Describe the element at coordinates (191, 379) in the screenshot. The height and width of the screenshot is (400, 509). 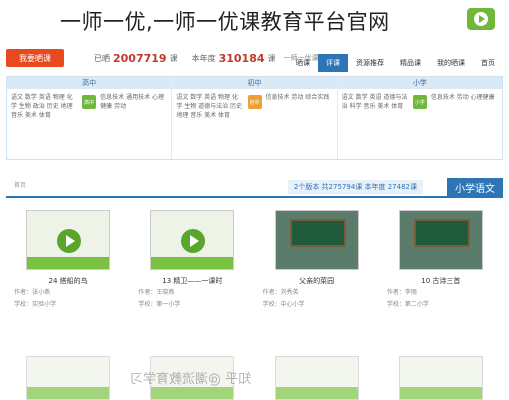
I see `watermark: 知乎 @潮流教育学习` at that location.